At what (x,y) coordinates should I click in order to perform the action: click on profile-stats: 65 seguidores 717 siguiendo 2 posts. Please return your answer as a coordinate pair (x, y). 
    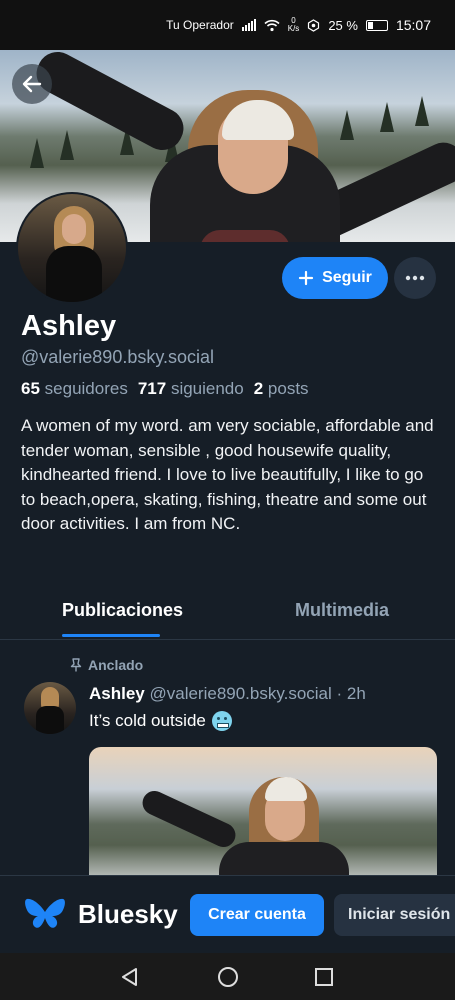
    Looking at the image, I should click on (165, 389).